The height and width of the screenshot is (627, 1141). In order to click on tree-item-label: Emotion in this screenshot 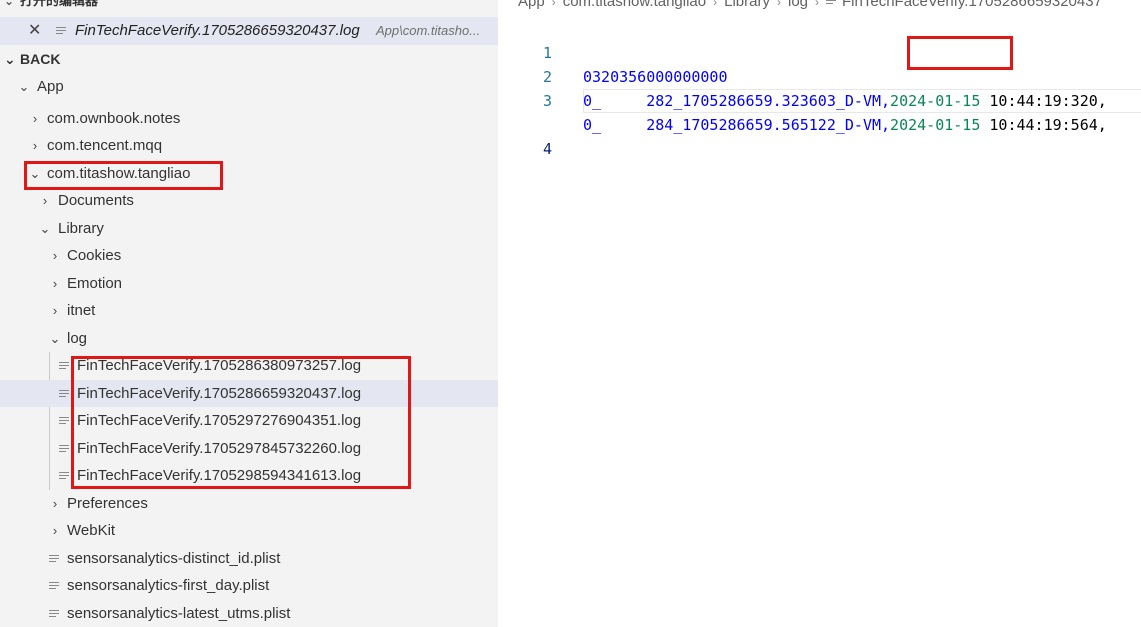, I will do `click(95, 283)`.